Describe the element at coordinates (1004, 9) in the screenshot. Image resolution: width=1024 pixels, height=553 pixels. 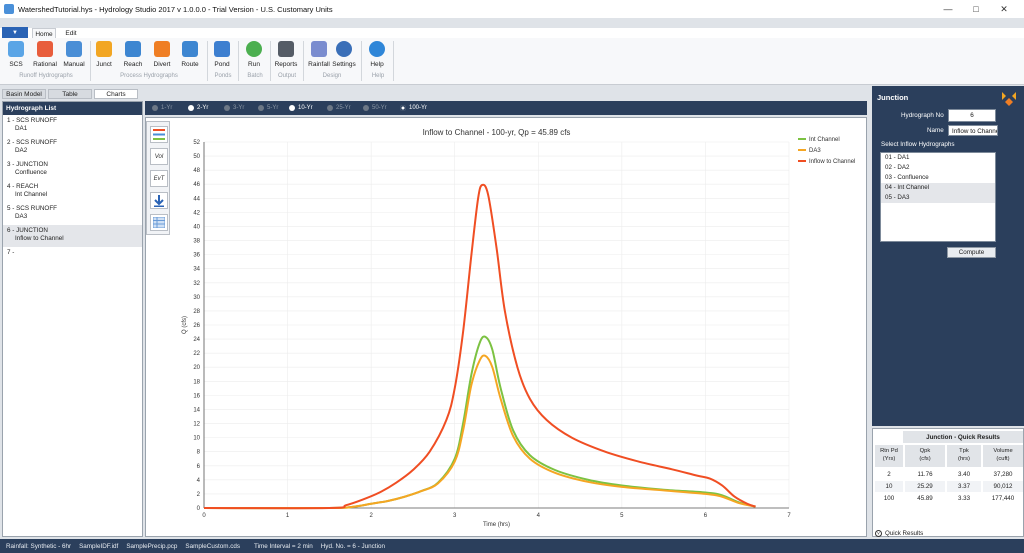
I see `close-icon: ✕` at that location.